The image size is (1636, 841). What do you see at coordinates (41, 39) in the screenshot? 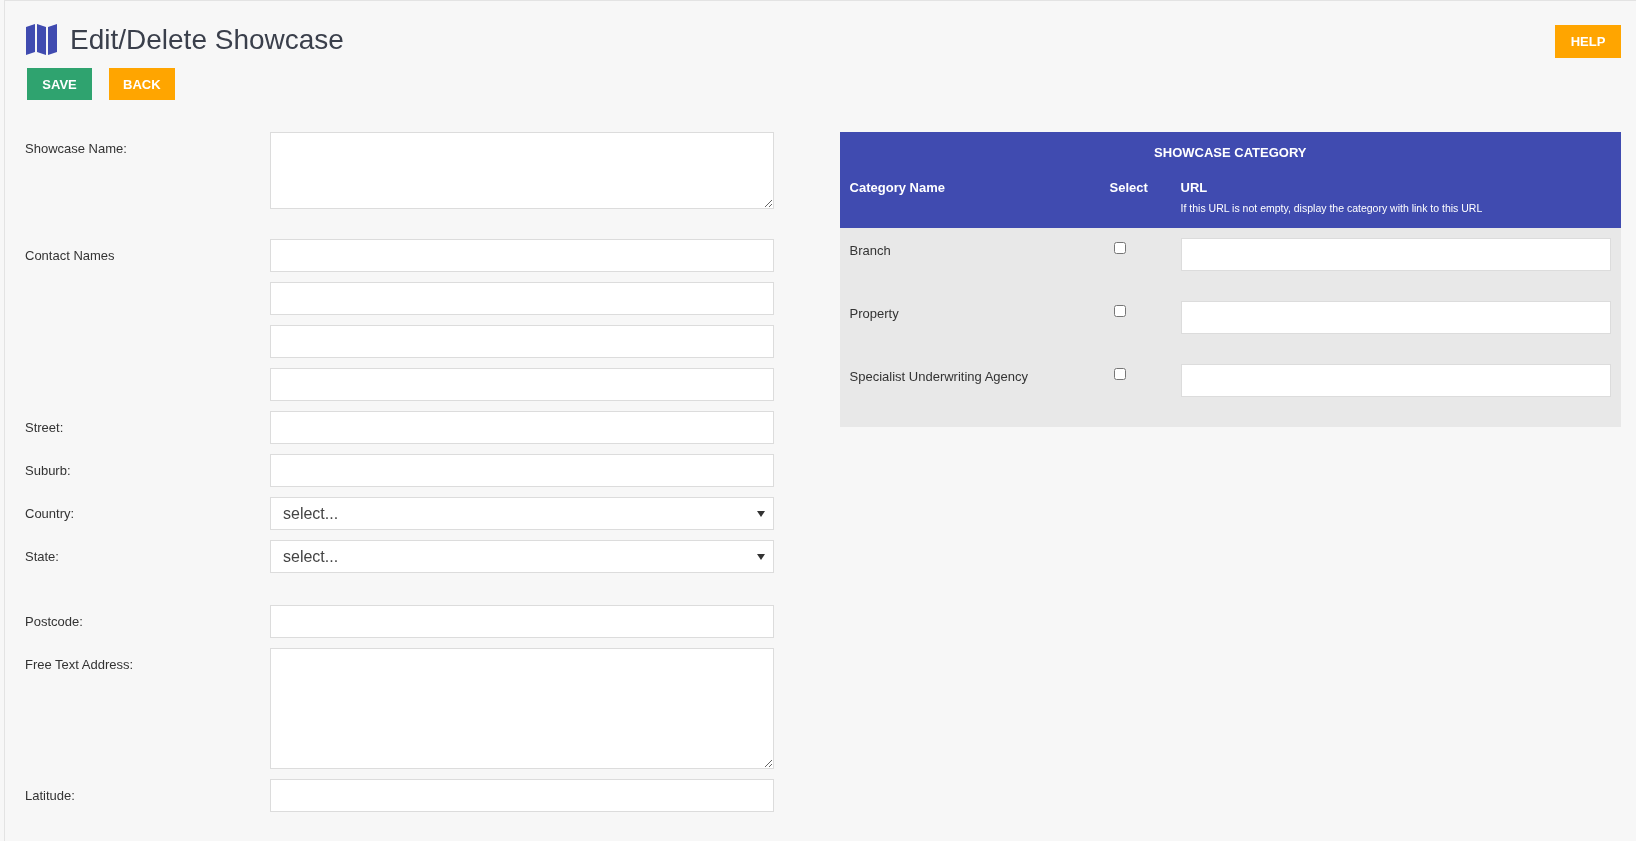
I see `map-icon` at bounding box center [41, 39].